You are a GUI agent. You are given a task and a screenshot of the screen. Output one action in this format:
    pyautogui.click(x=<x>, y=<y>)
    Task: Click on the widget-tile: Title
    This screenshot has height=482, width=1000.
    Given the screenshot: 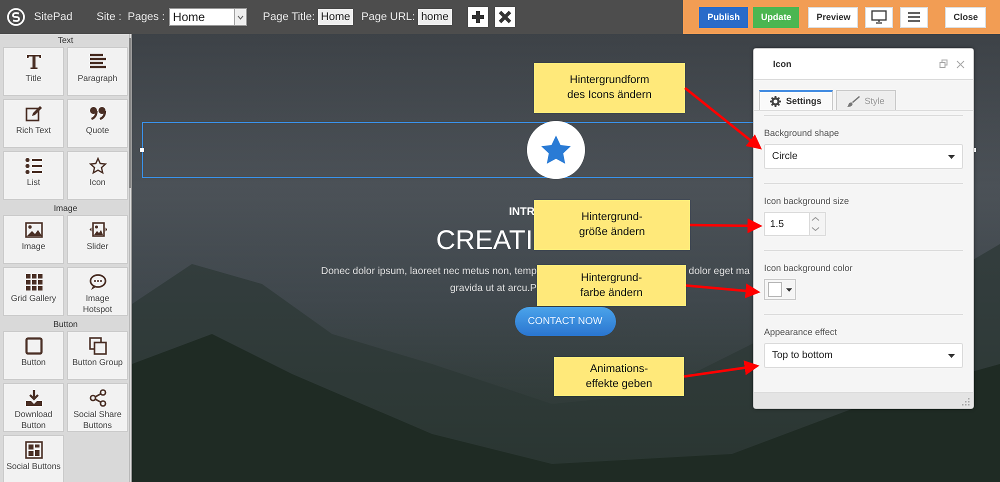 What is the action you would take?
    pyautogui.click(x=33, y=71)
    